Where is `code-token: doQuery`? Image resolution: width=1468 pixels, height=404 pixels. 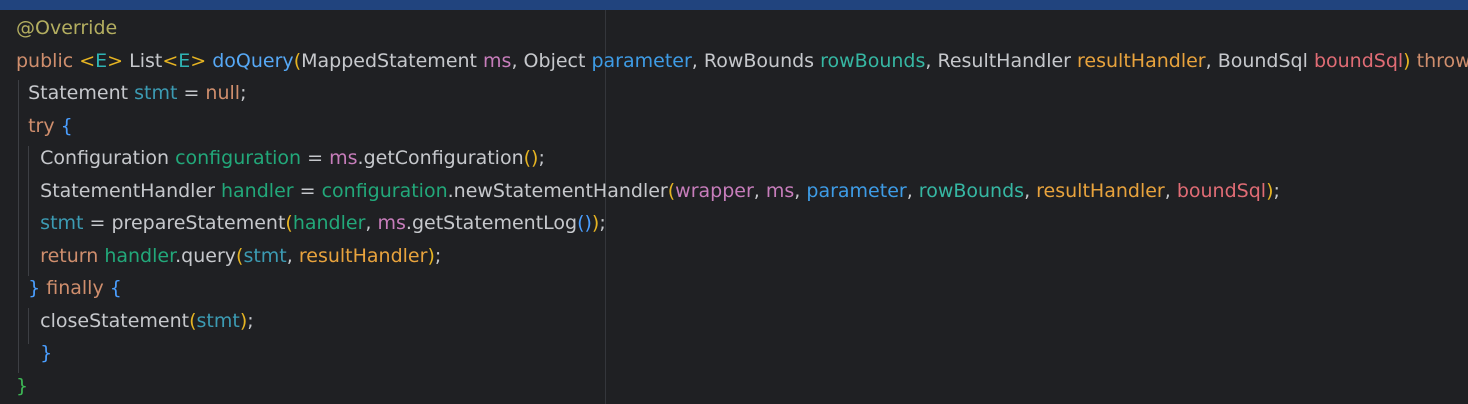
code-token: doQuery is located at coordinates (253, 60).